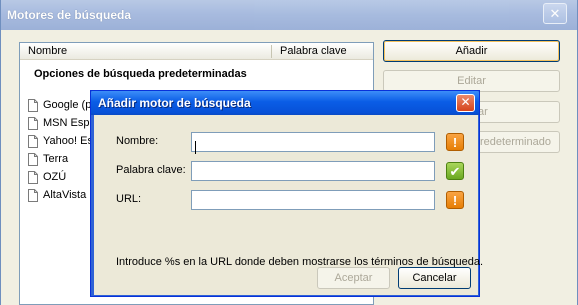 The width and height of the screenshot is (578, 305). Describe the element at coordinates (151, 170) in the screenshot. I see `keyword-label: Palabra clave:` at that location.